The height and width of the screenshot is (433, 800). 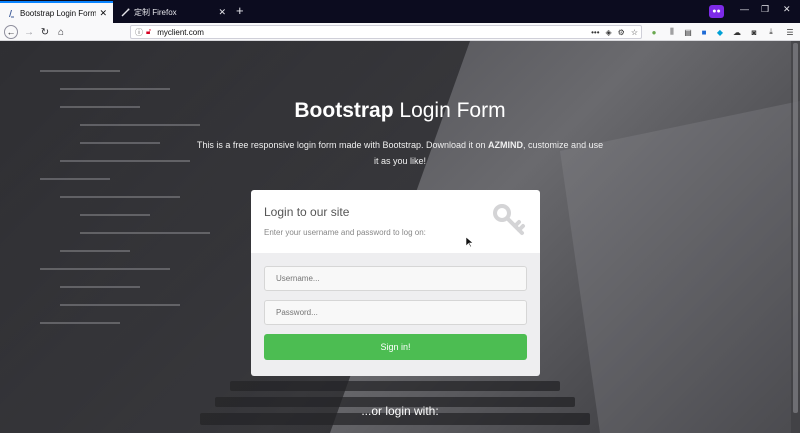 I want to click on minimize-icon: —, so click(x=744, y=9).